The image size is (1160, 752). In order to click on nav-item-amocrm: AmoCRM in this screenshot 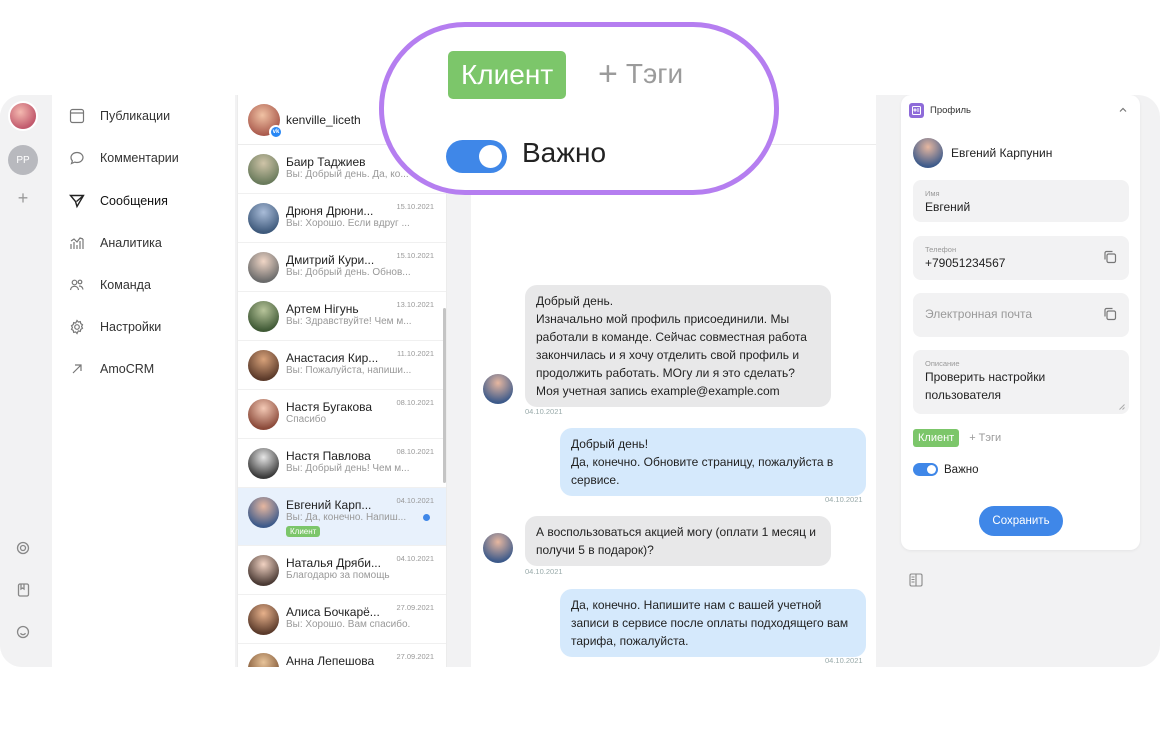, I will do `click(111, 369)`.